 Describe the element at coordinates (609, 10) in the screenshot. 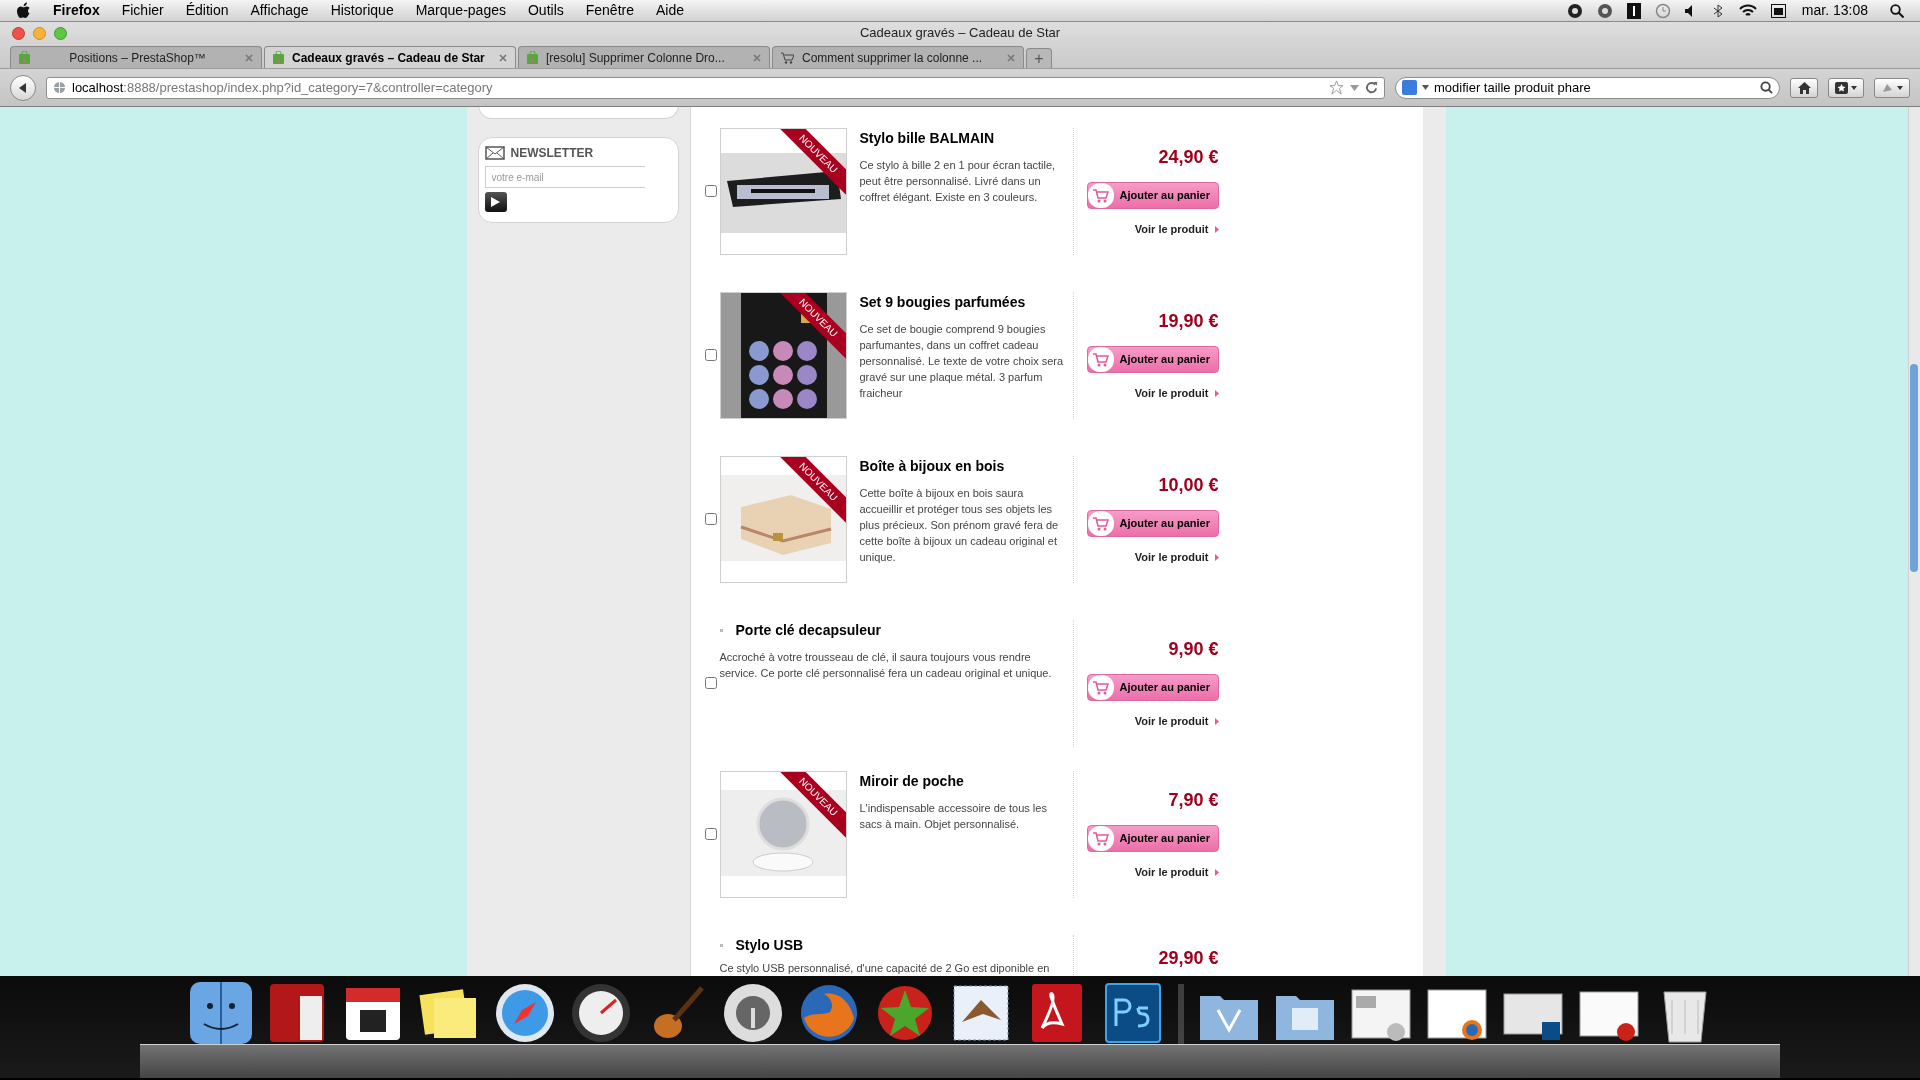

I see `menu-item: Fenêtre` at that location.